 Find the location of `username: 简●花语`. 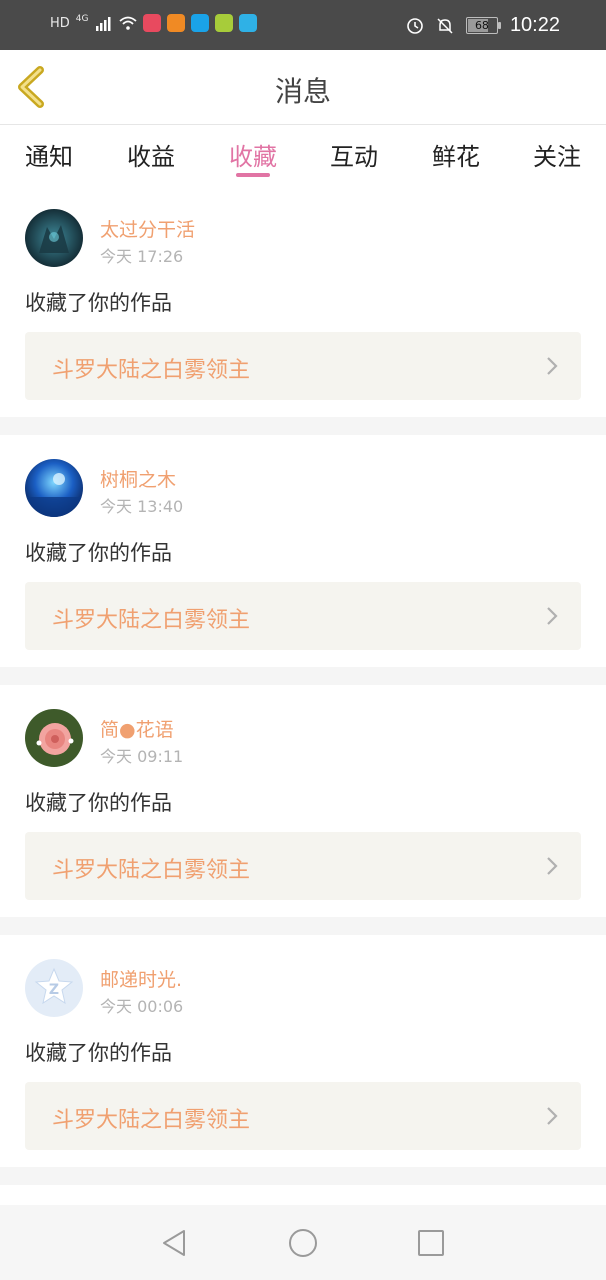

username: 简●花语 is located at coordinates (137, 728).